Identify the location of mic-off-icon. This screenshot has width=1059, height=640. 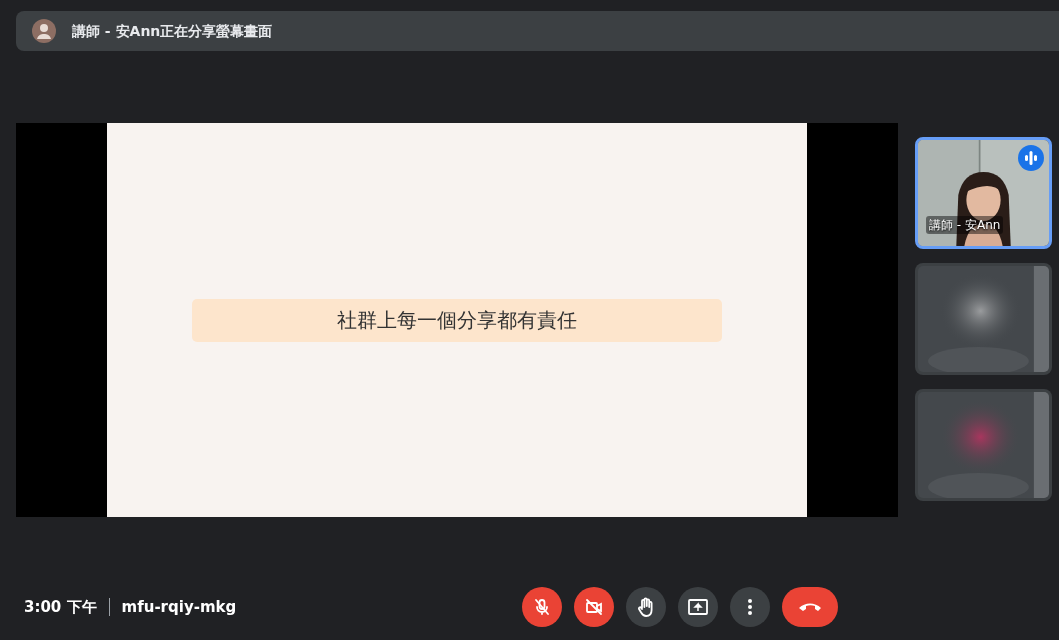
(542, 607).